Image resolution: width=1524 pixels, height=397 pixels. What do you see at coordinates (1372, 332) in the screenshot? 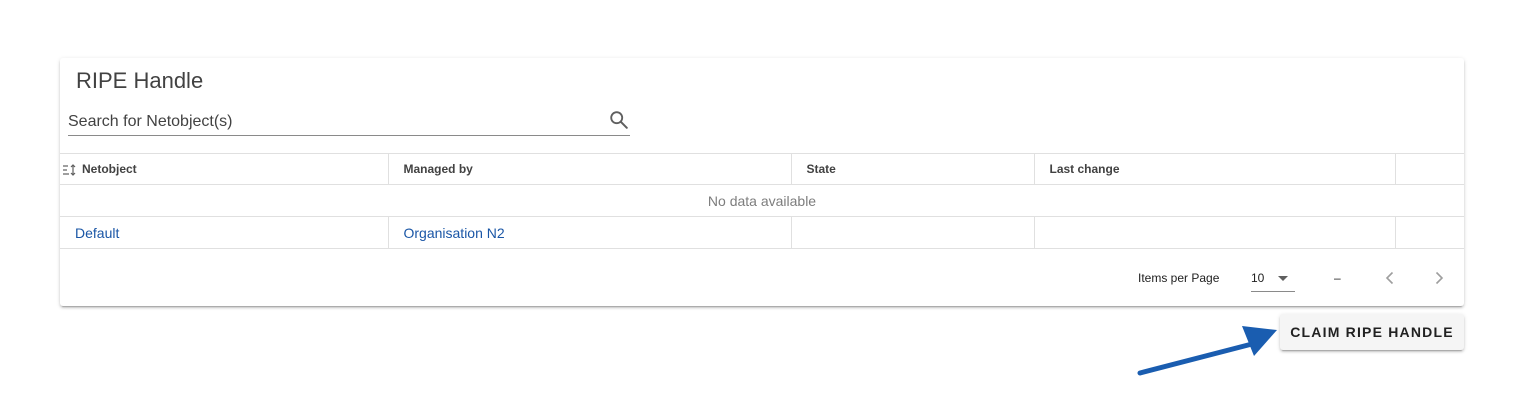
I see `claim-ripe-handle-button: CLAIM RIPE HANDLE` at bounding box center [1372, 332].